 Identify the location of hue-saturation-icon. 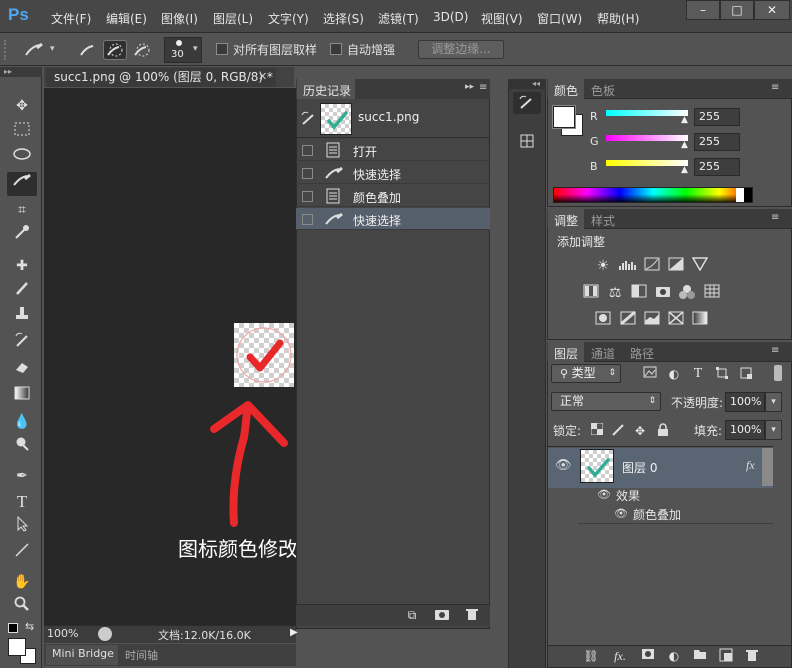
(591, 293).